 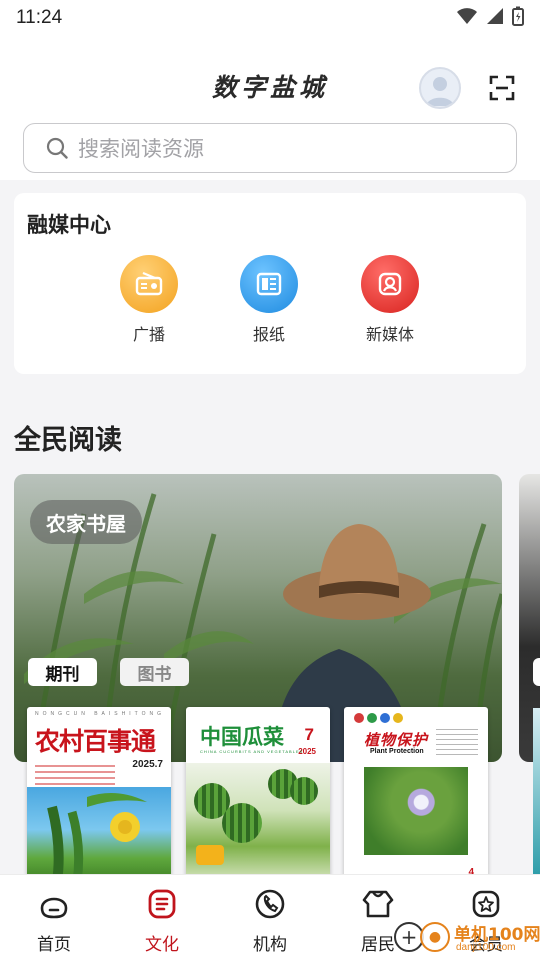 What do you see at coordinates (440, 91) in the screenshot?
I see `user-avatar-icon` at bounding box center [440, 91].